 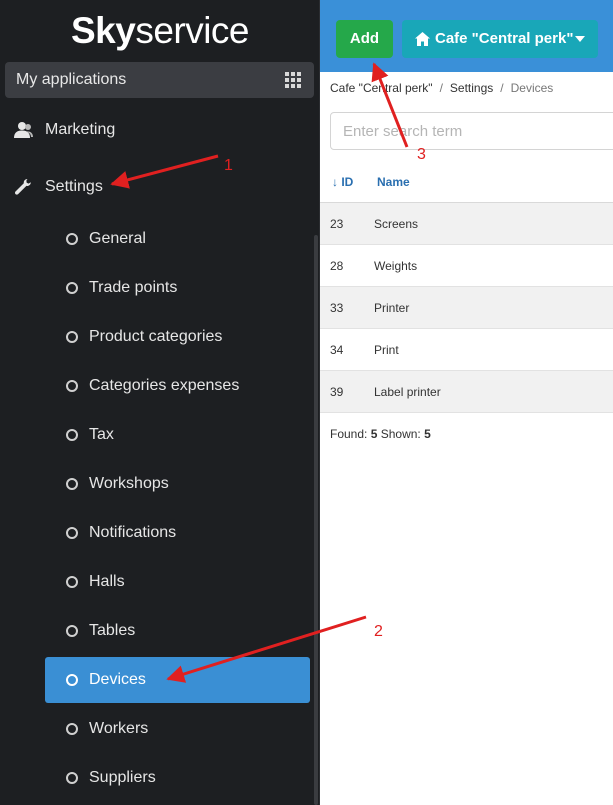 I want to click on sidebar-item-settings: Settings, so click(x=160, y=187).